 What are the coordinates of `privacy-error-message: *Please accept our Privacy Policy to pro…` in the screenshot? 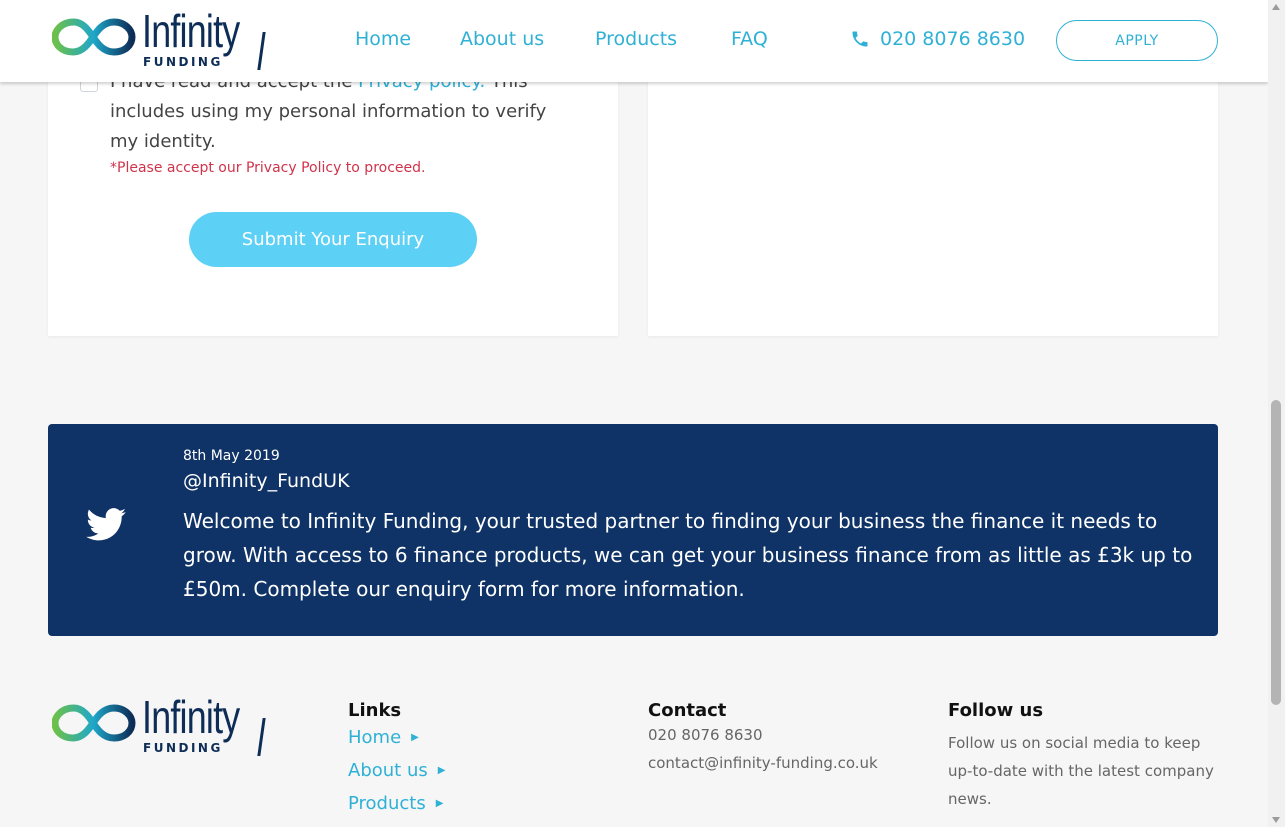 It's located at (268, 168).